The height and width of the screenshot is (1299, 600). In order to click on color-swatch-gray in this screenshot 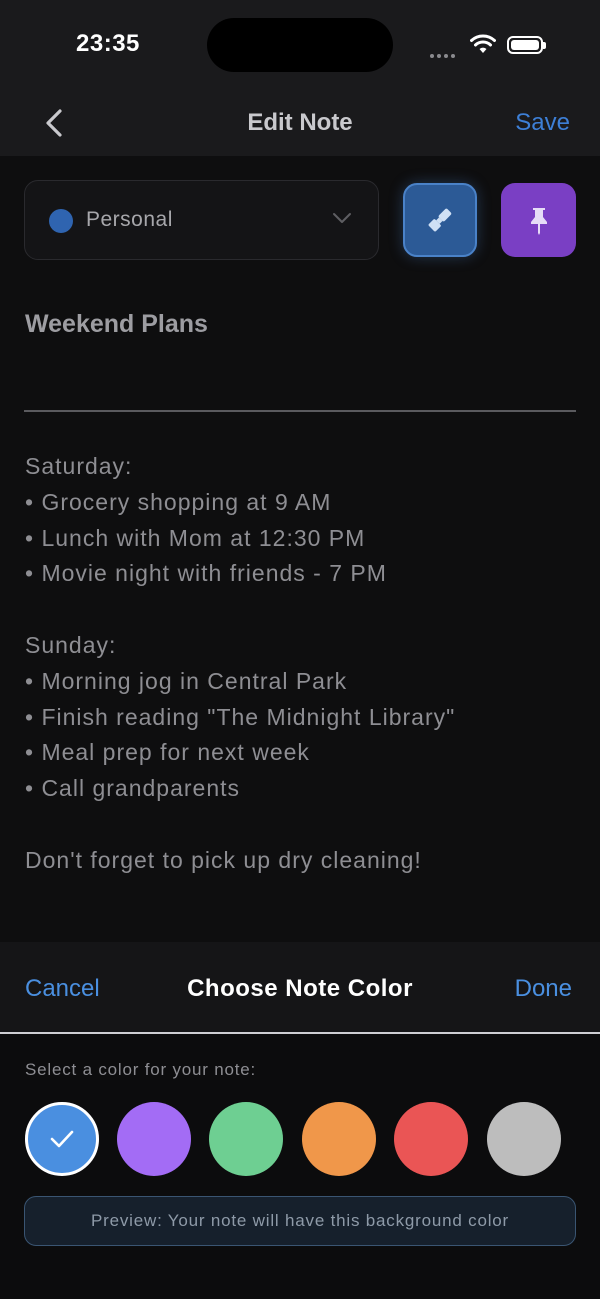, I will do `click(524, 1139)`.